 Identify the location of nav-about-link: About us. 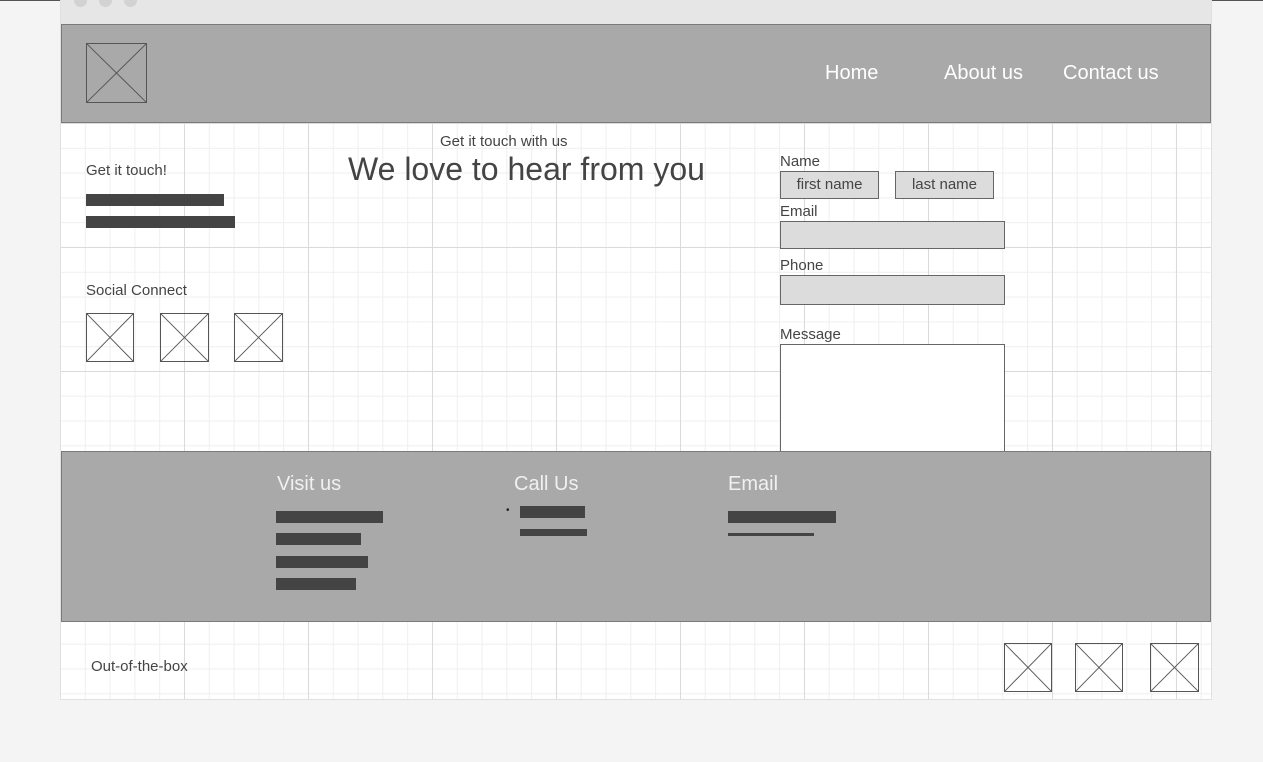
(983, 73).